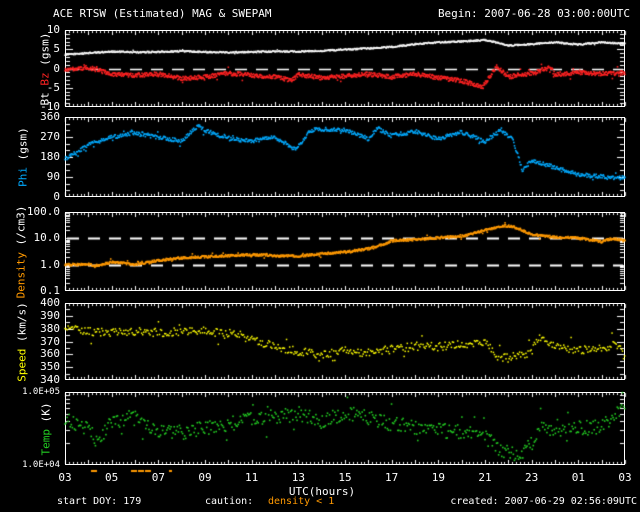 The height and width of the screenshot is (512, 640). What do you see at coordinates (22, 325) in the screenshot?
I see `y-axis-label-part-speed-1: (km/s)` at bounding box center [22, 325].